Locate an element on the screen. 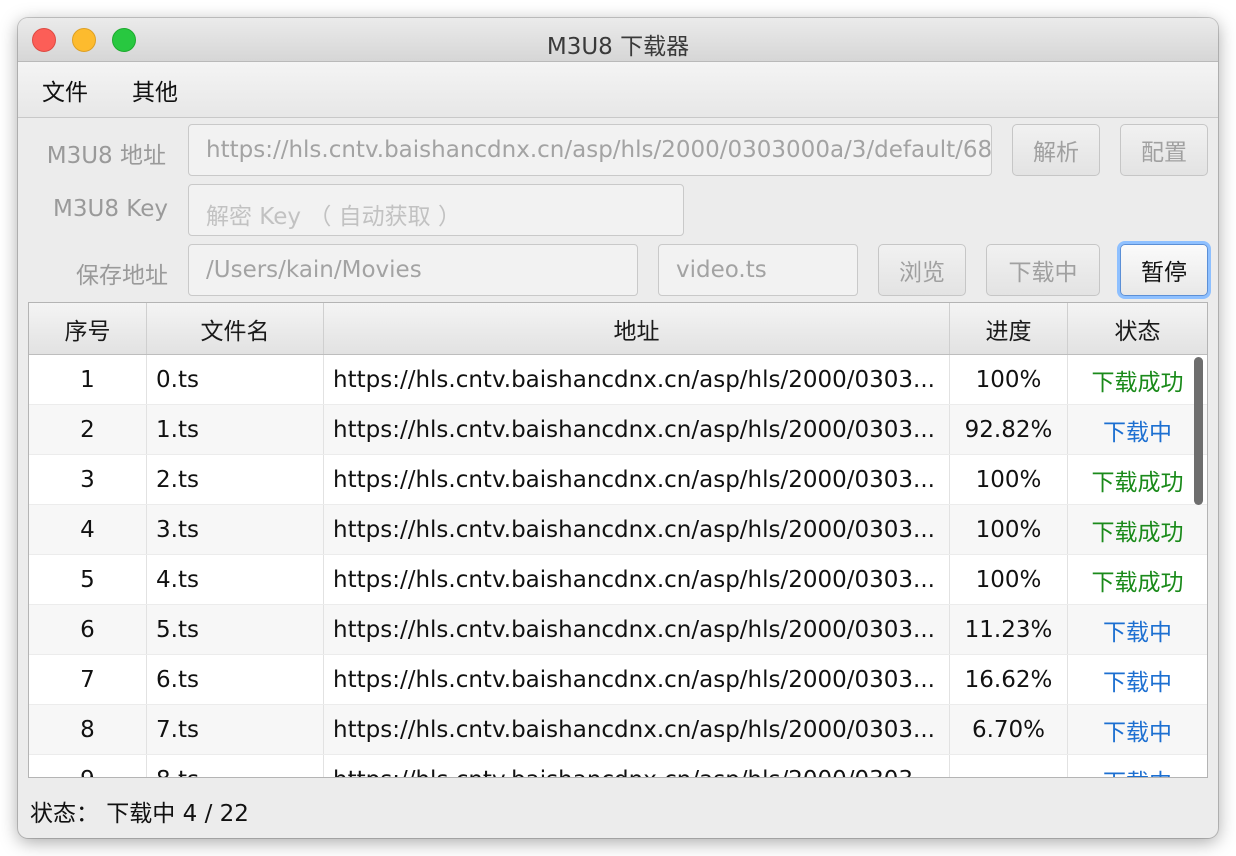 The image size is (1236, 856). file-name-input: video.ts is located at coordinates (758, 270).